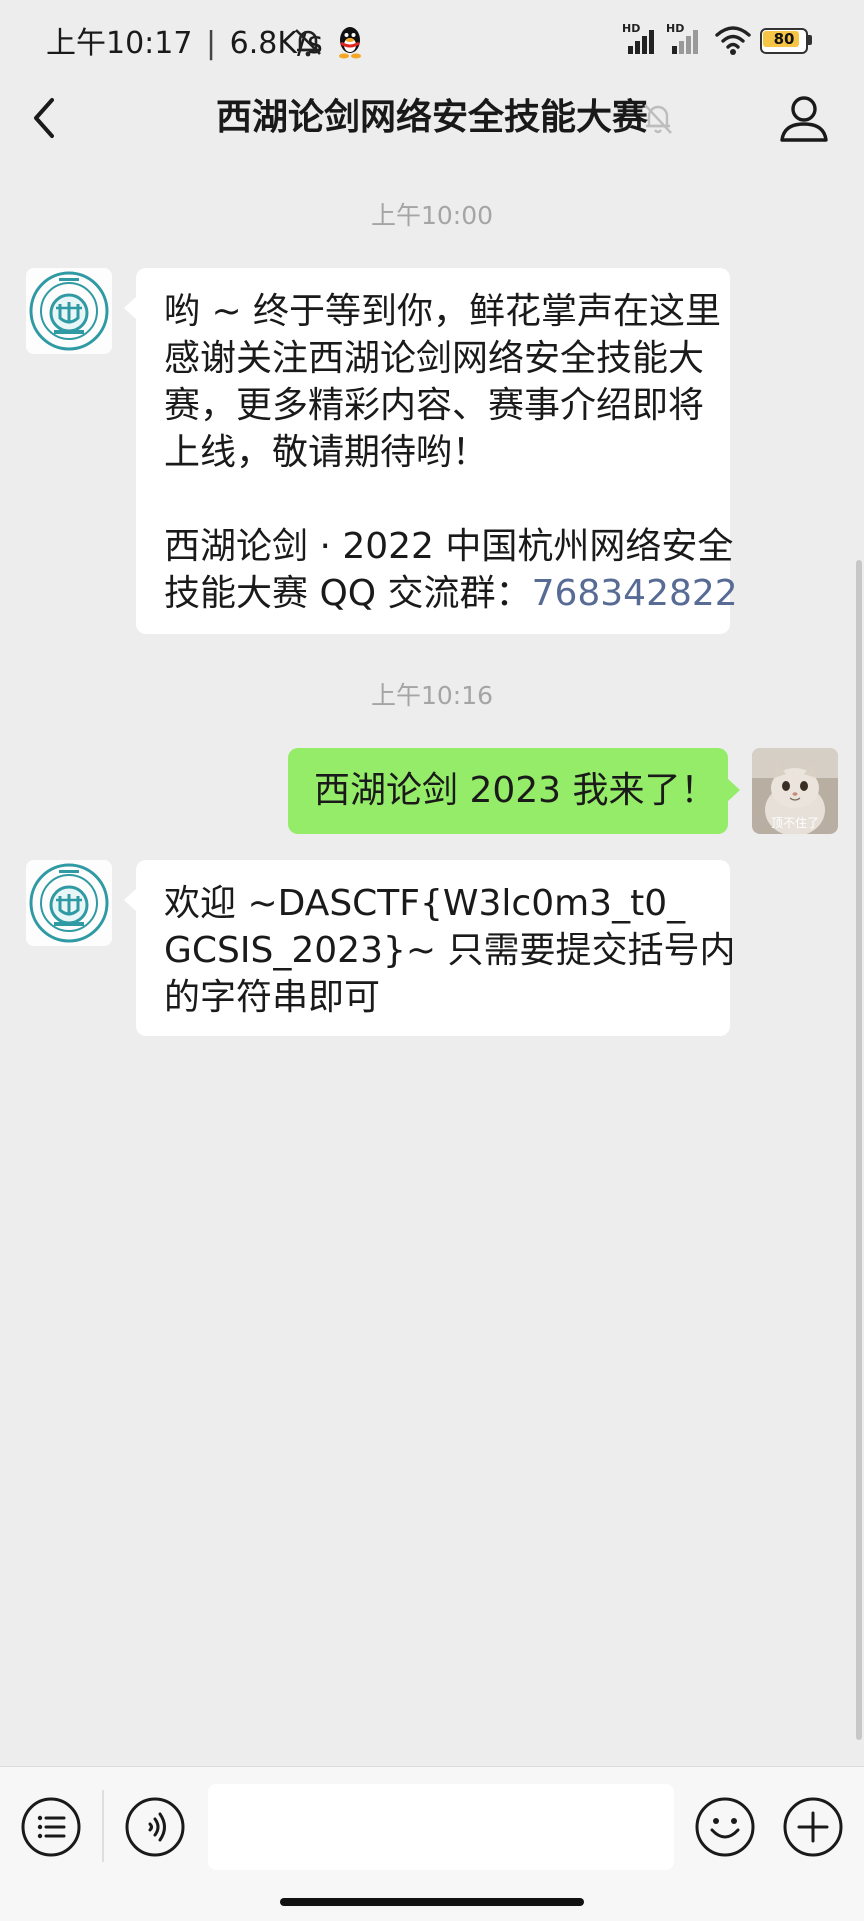 This screenshot has width=864, height=1921. What do you see at coordinates (449, 546) in the screenshot?
I see `message-text: 西湖论剑 · 2022 中国杭州网络安全` at bounding box center [449, 546].